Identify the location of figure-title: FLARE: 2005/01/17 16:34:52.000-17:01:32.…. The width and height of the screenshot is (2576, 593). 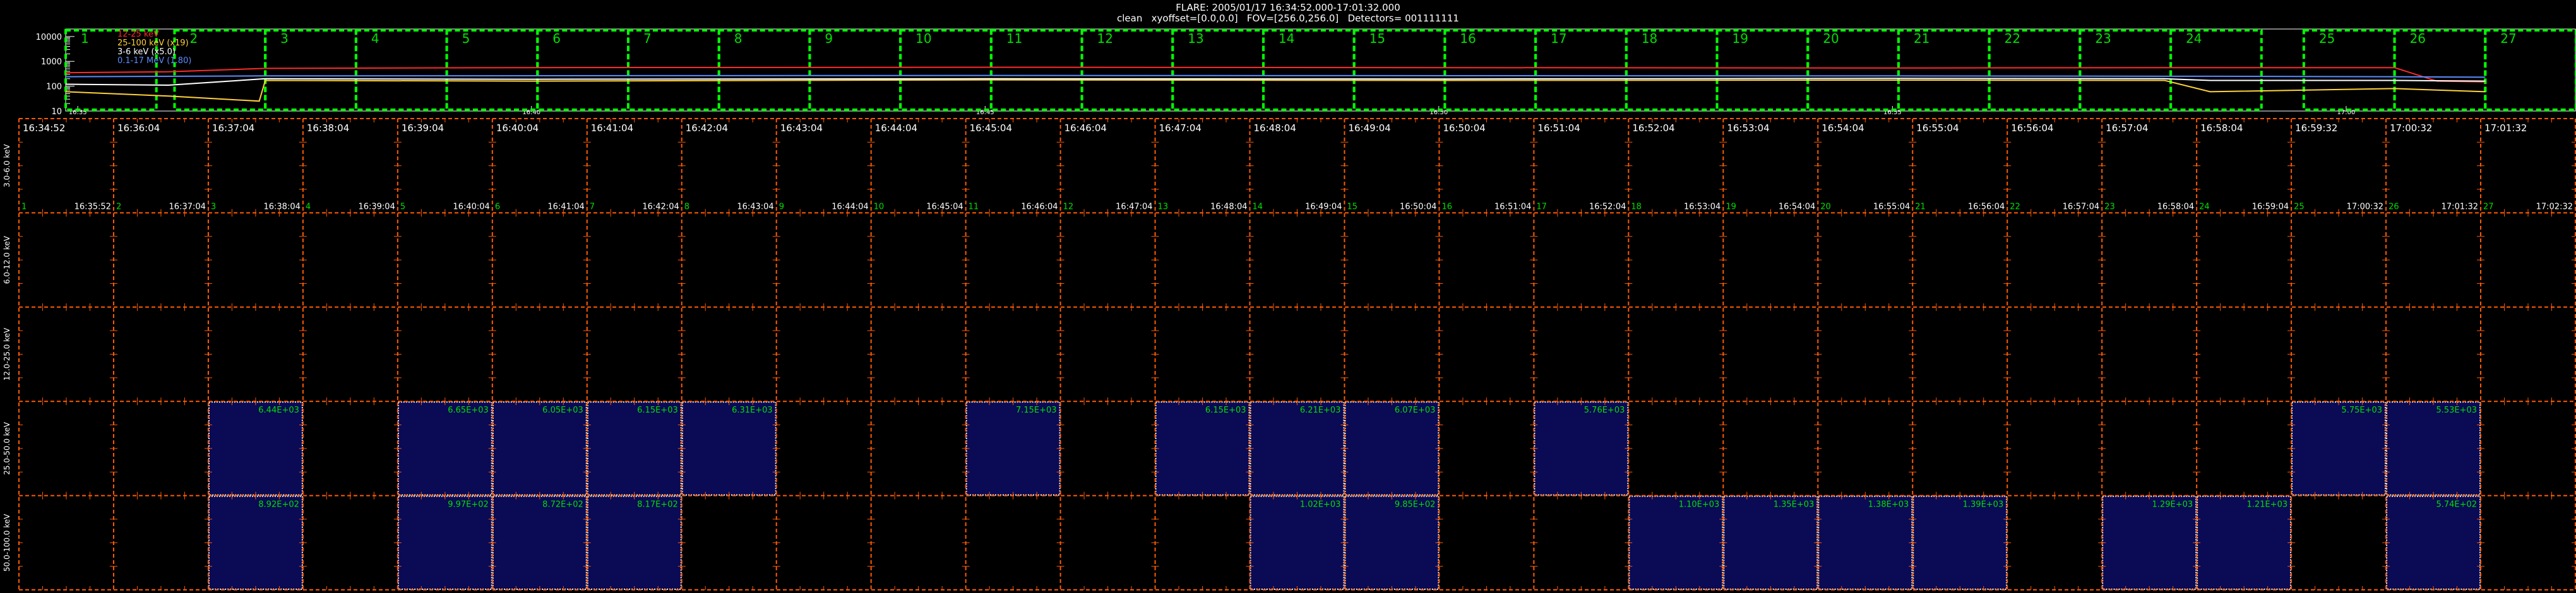
(1288, 14).